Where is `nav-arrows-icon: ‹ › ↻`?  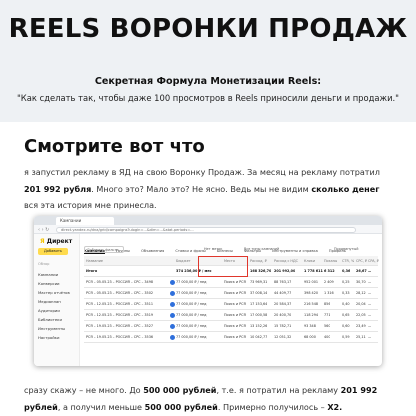 nav-arrows-icon: ‹ › ↻ is located at coordinates (44, 229).